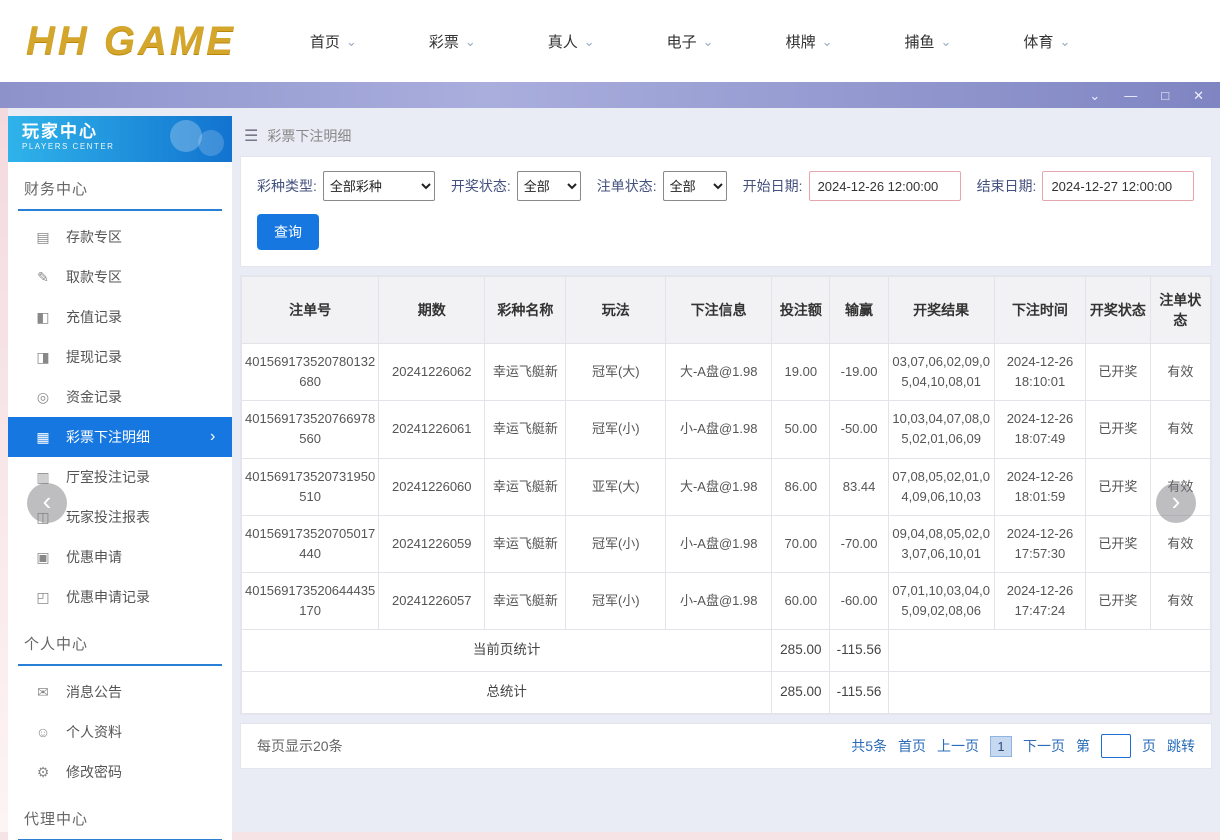 This screenshot has width=1220, height=840. What do you see at coordinates (120, 772) in the screenshot?
I see `sidebar-item-change-password: ⚙ 修改密码` at bounding box center [120, 772].